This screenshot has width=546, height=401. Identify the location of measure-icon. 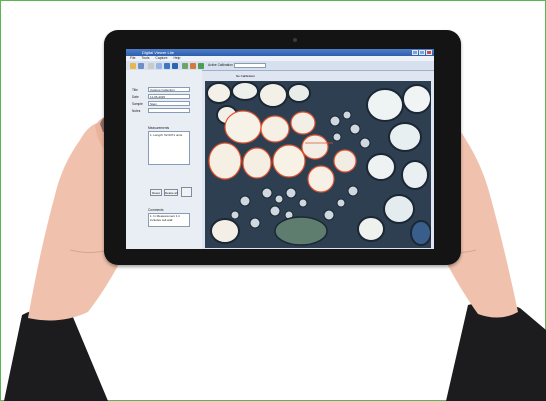
(193, 65).